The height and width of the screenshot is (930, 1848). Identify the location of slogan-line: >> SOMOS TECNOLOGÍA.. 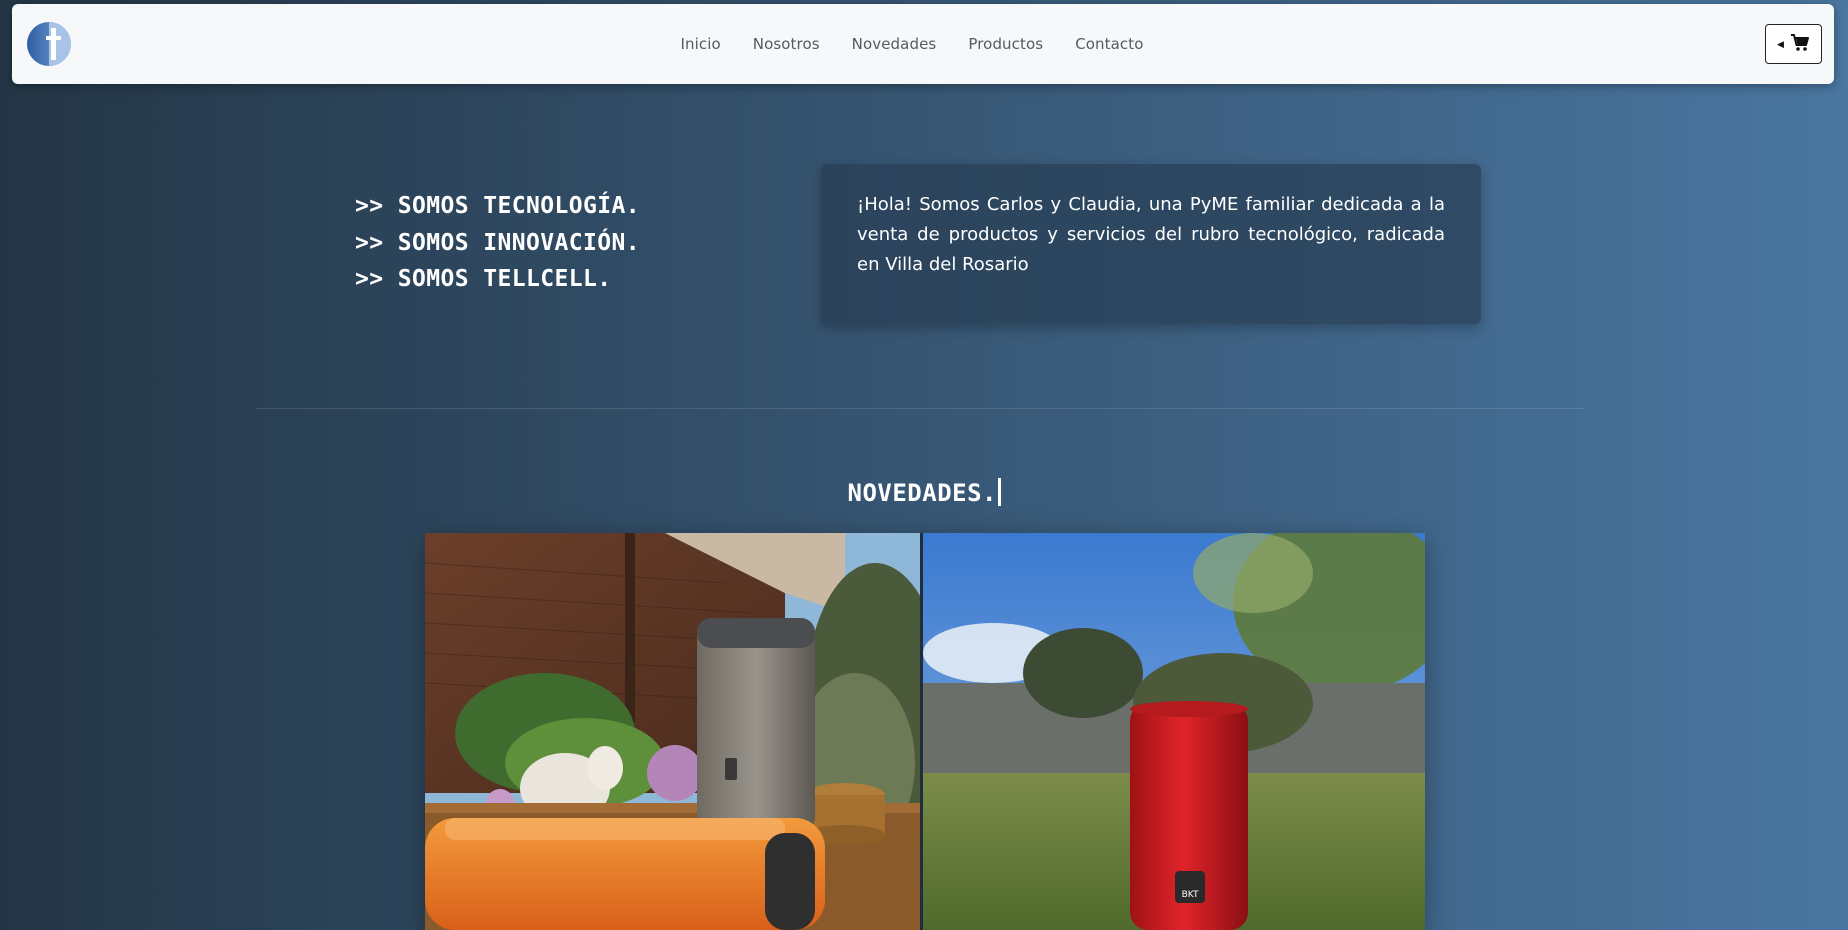
(497, 206).